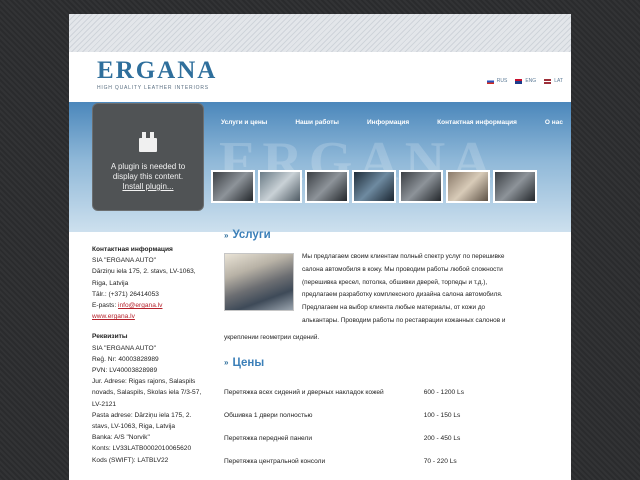 The image size is (640, 480). Describe the element at coordinates (349, 461) in the screenshot. I see `table-row: Перетяжка центральной консоли 70 - 220 Ls` at that location.